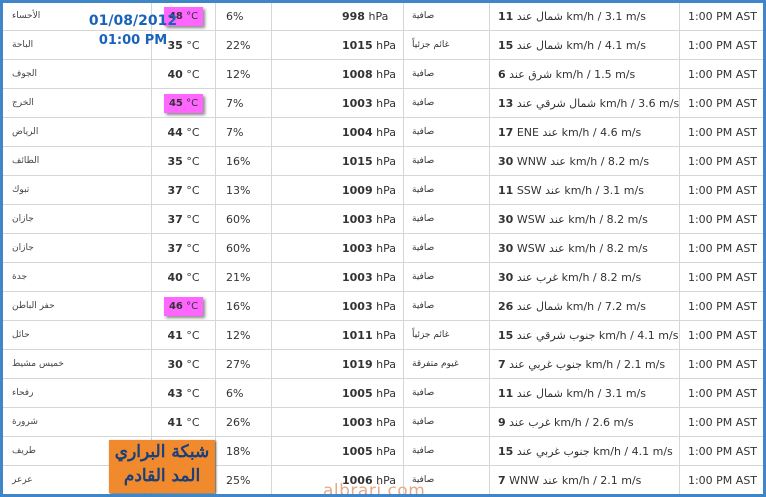 The width and height of the screenshot is (766, 497). I want to click on wind-cell: 13 شمال شرقي عند km/h / 3.6 m/s, so click(584, 103).